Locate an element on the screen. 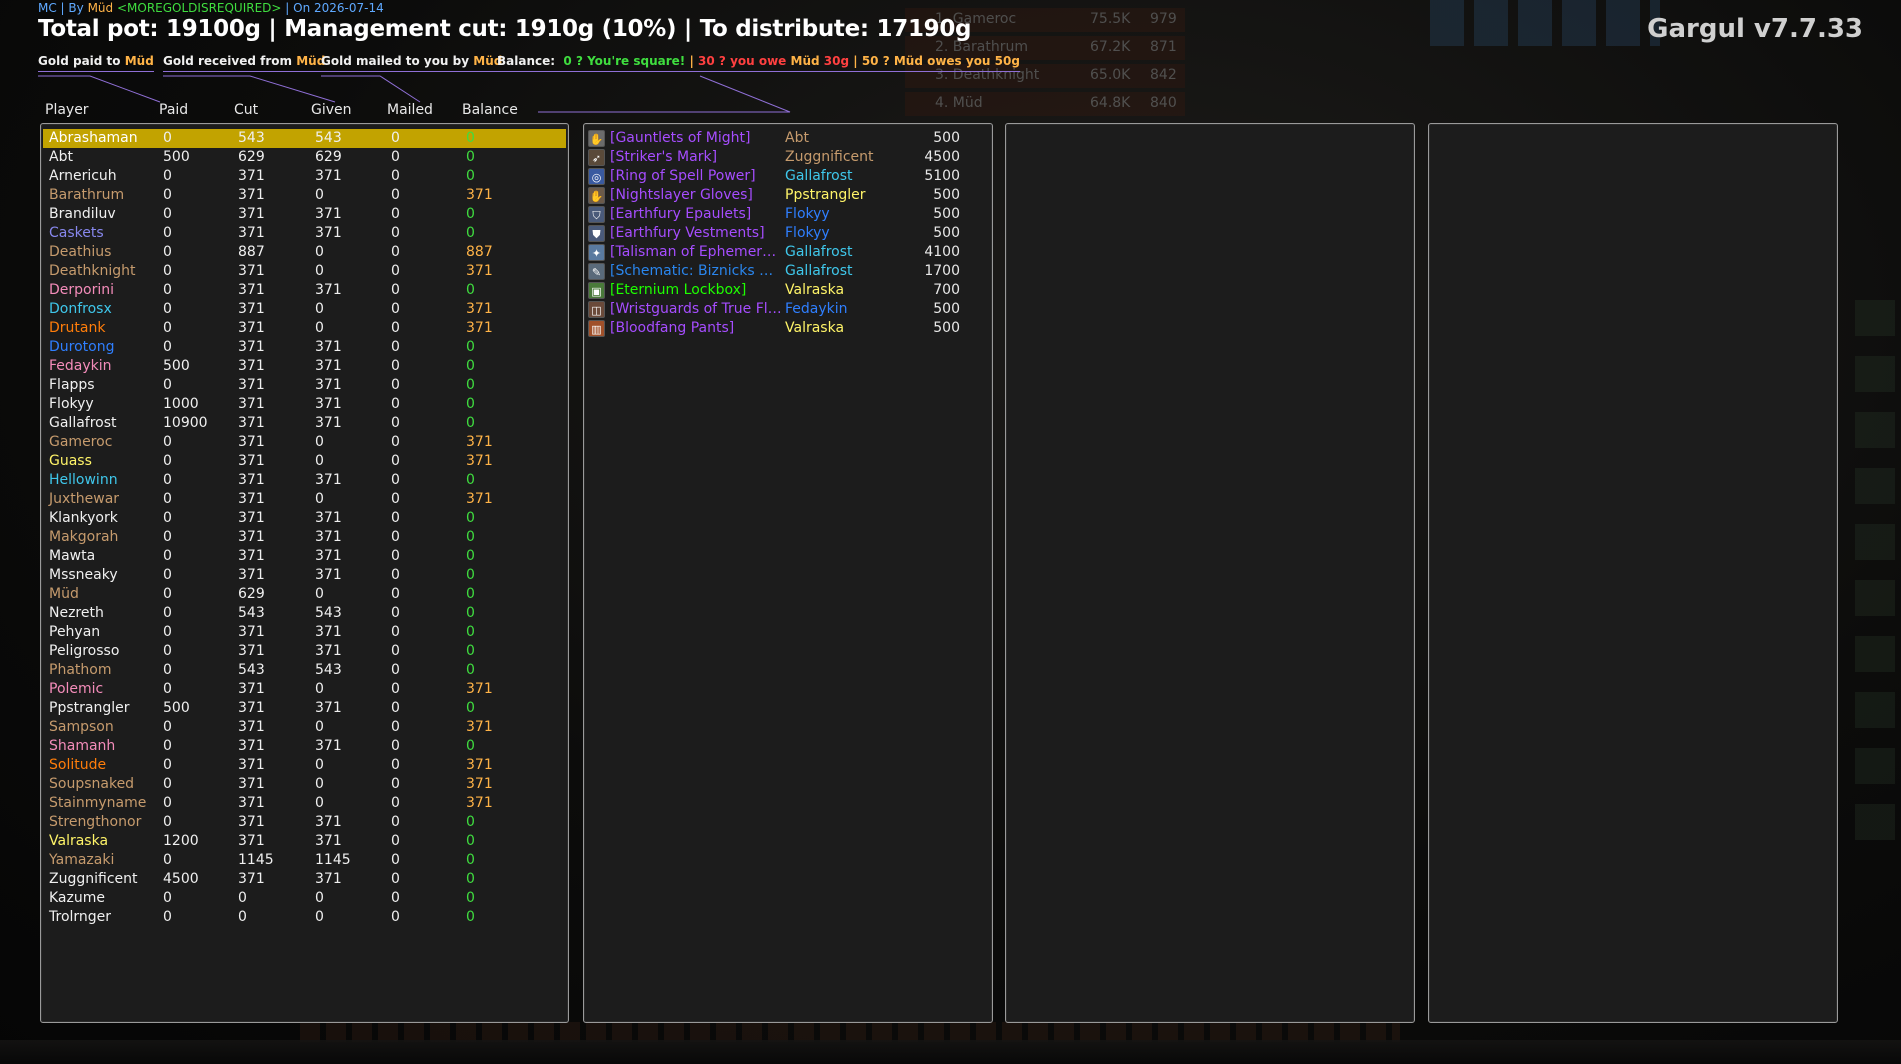 The height and width of the screenshot is (1064, 1901). item-link: [Eternium Lockbox] is located at coordinates (696, 290).